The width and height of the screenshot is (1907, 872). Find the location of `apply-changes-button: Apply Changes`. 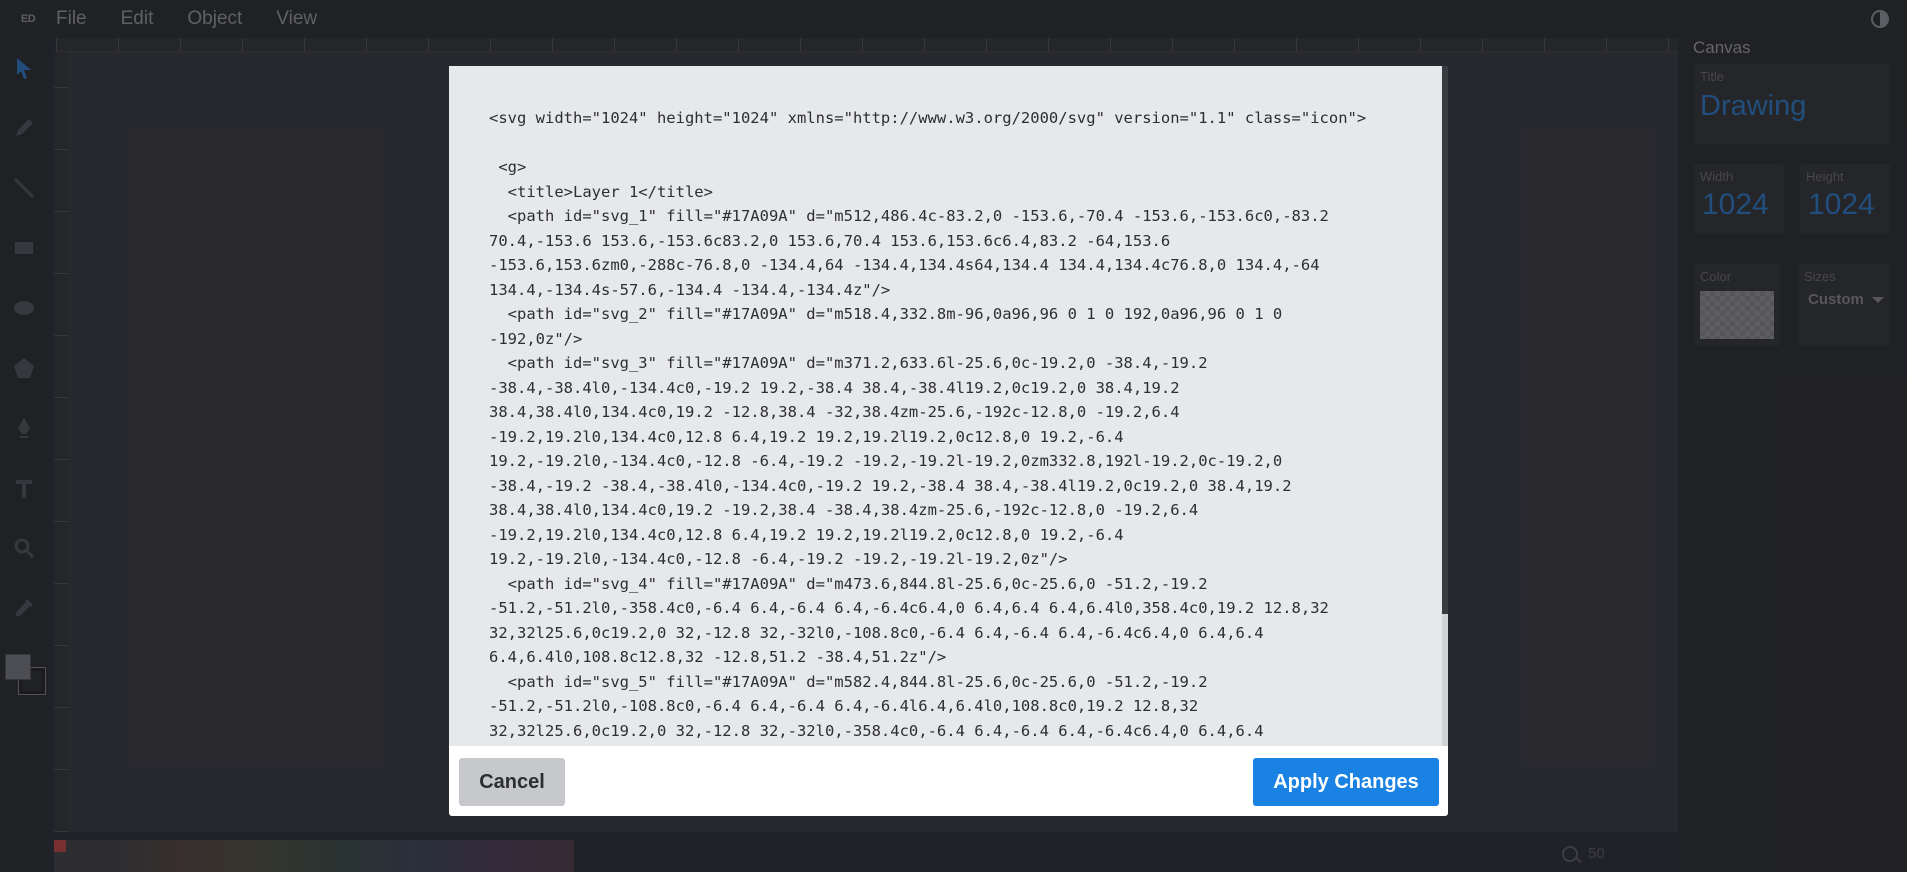

apply-changes-button: Apply Changes is located at coordinates (1346, 782).